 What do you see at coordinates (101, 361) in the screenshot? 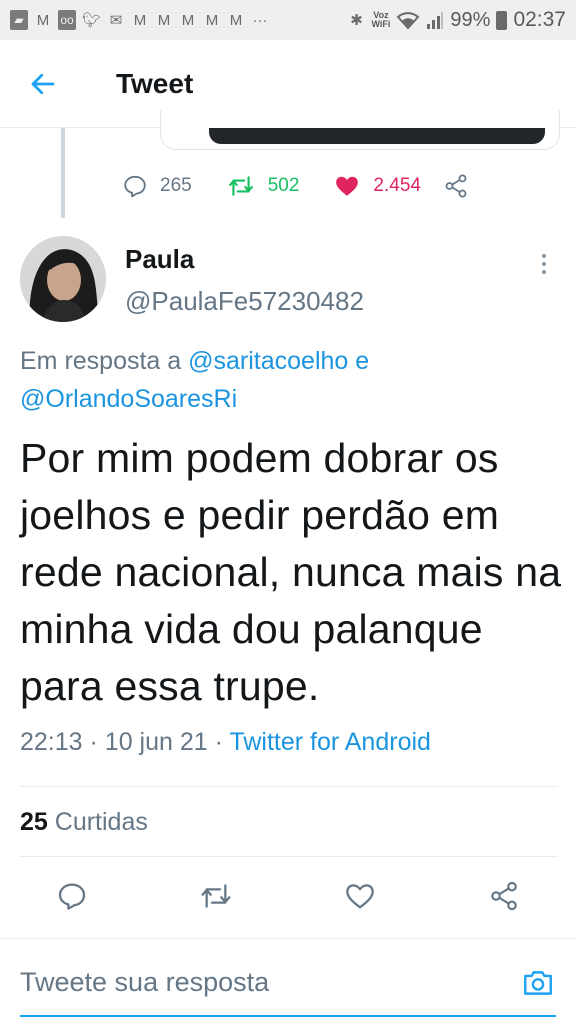
I see `reply-prefix: Em resposta a` at bounding box center [101, 361].